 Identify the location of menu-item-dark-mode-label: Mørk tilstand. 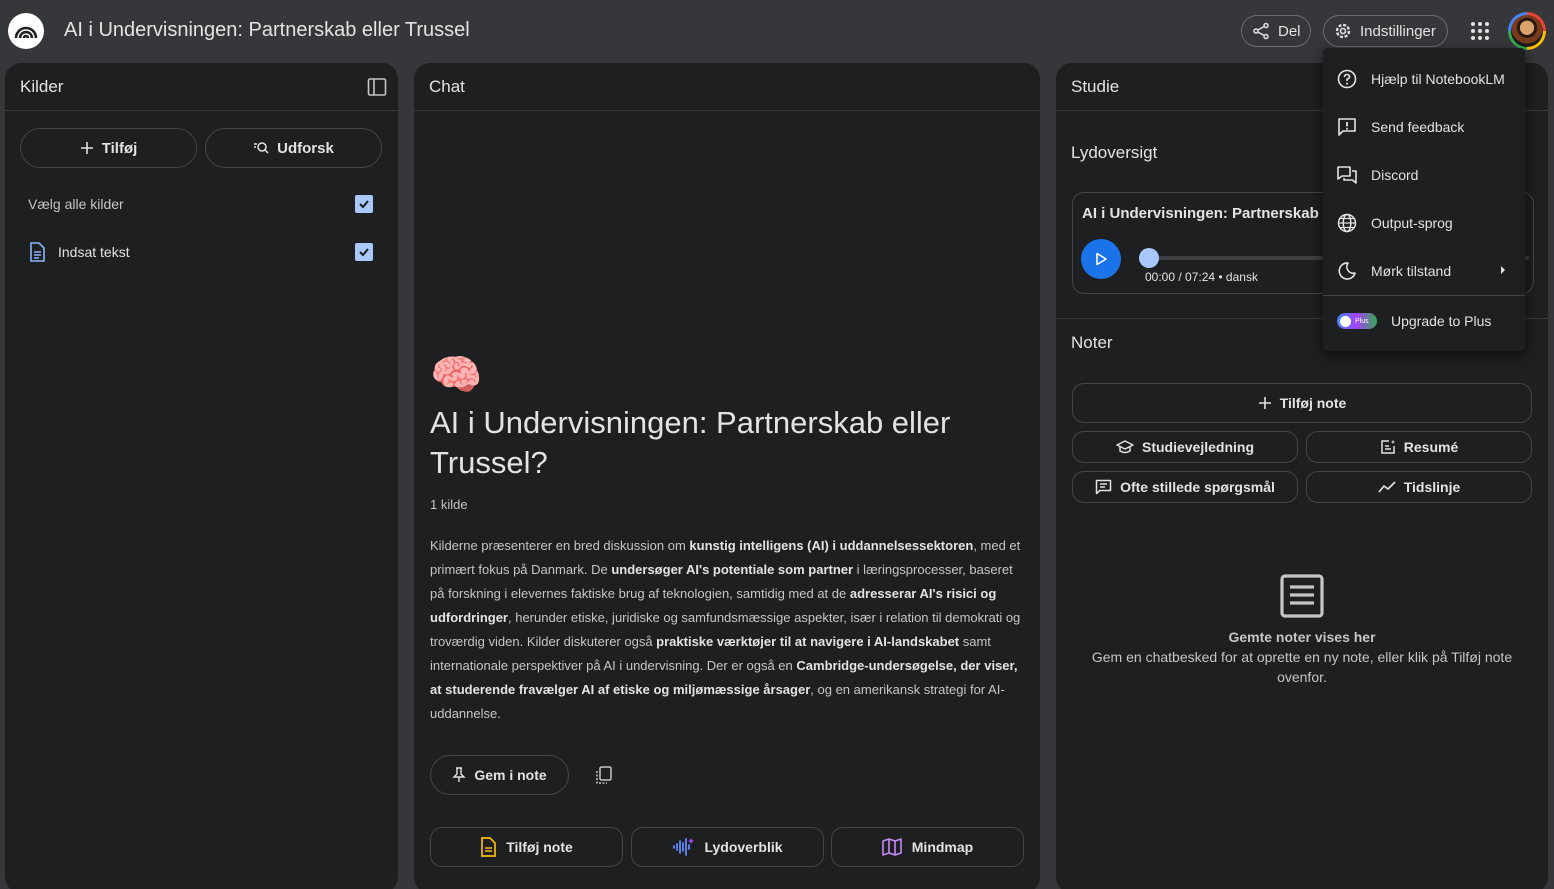
(1411, 271).